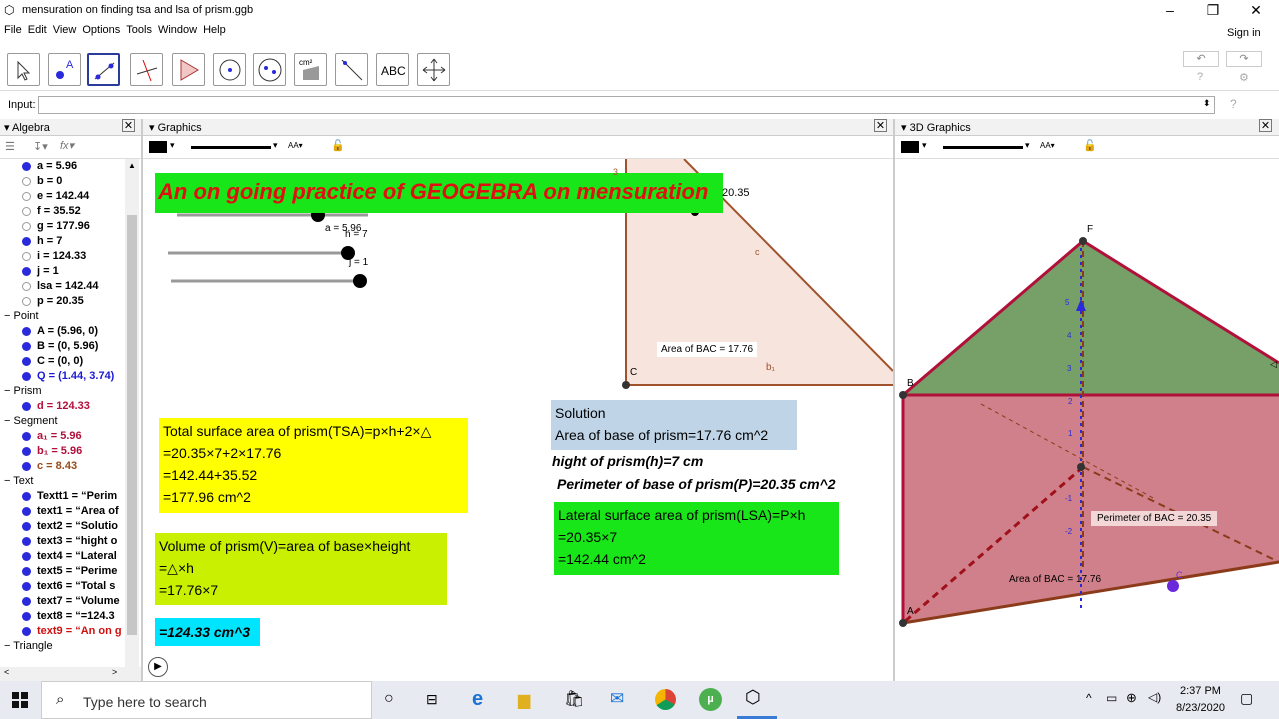  Describe the element at coordinates (70, 451) in the screenshot. I see `algebra-item: b₁ = 5.96` at that location.